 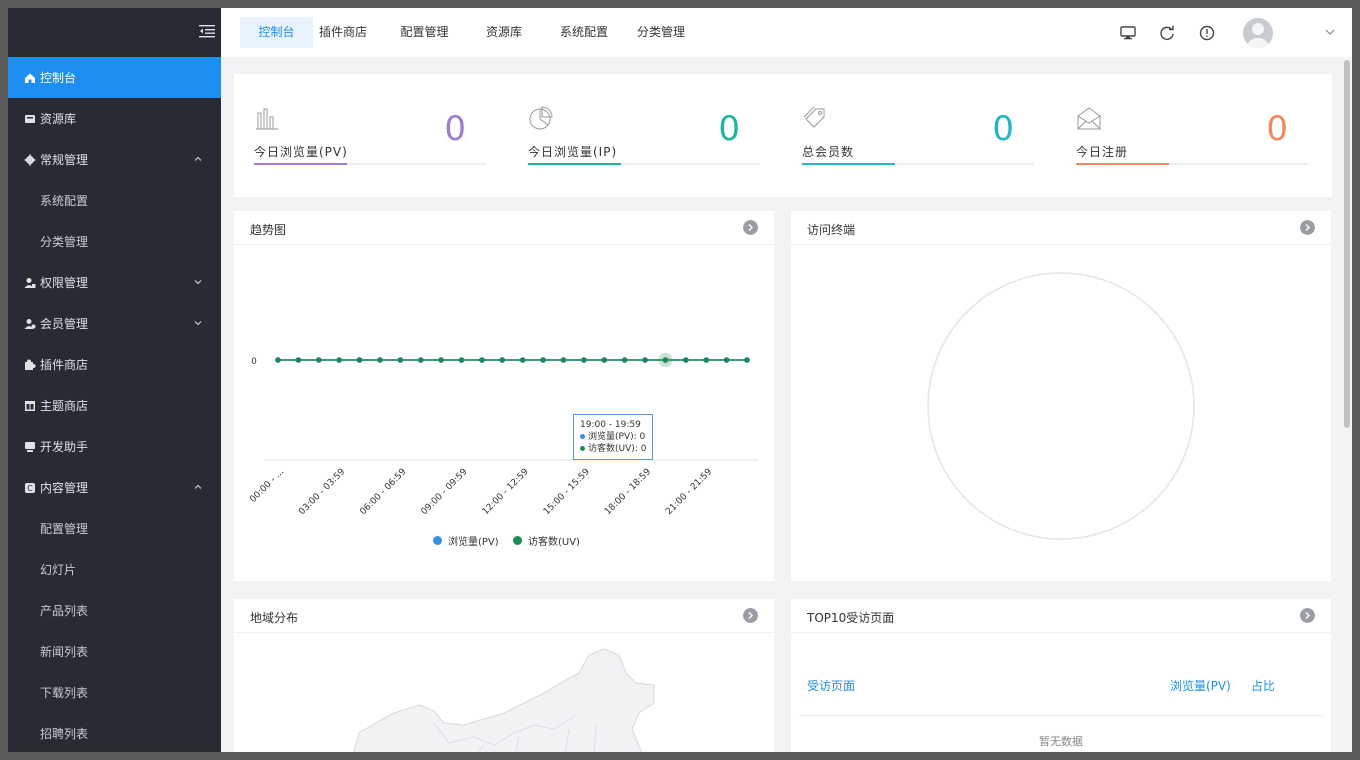 I want to click on sidebar-item-label: 系统配置, so click(x=64, y=201).